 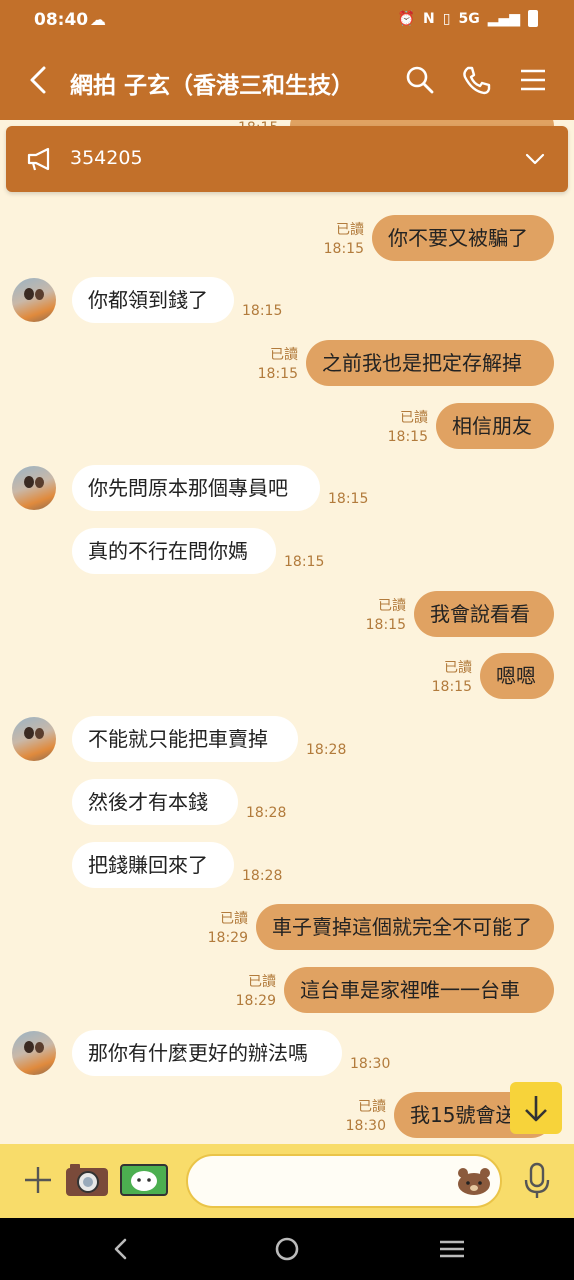 I want to click on incoming-message: 把錢賺回來了 18:28, so click(x=287, y=865).